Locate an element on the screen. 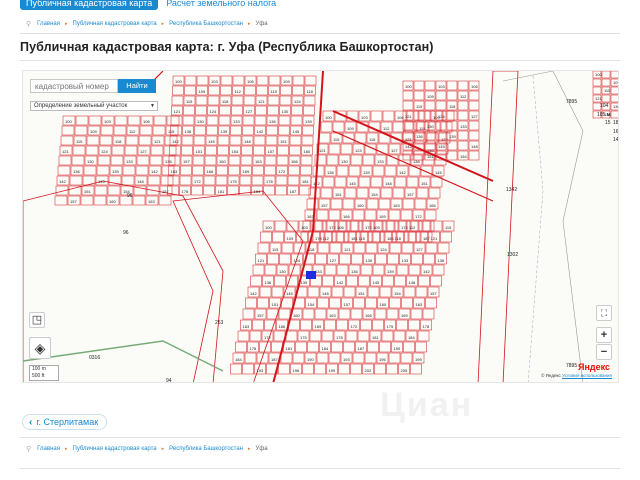  zoom-out-button: − is located at coordinates (604, 352).